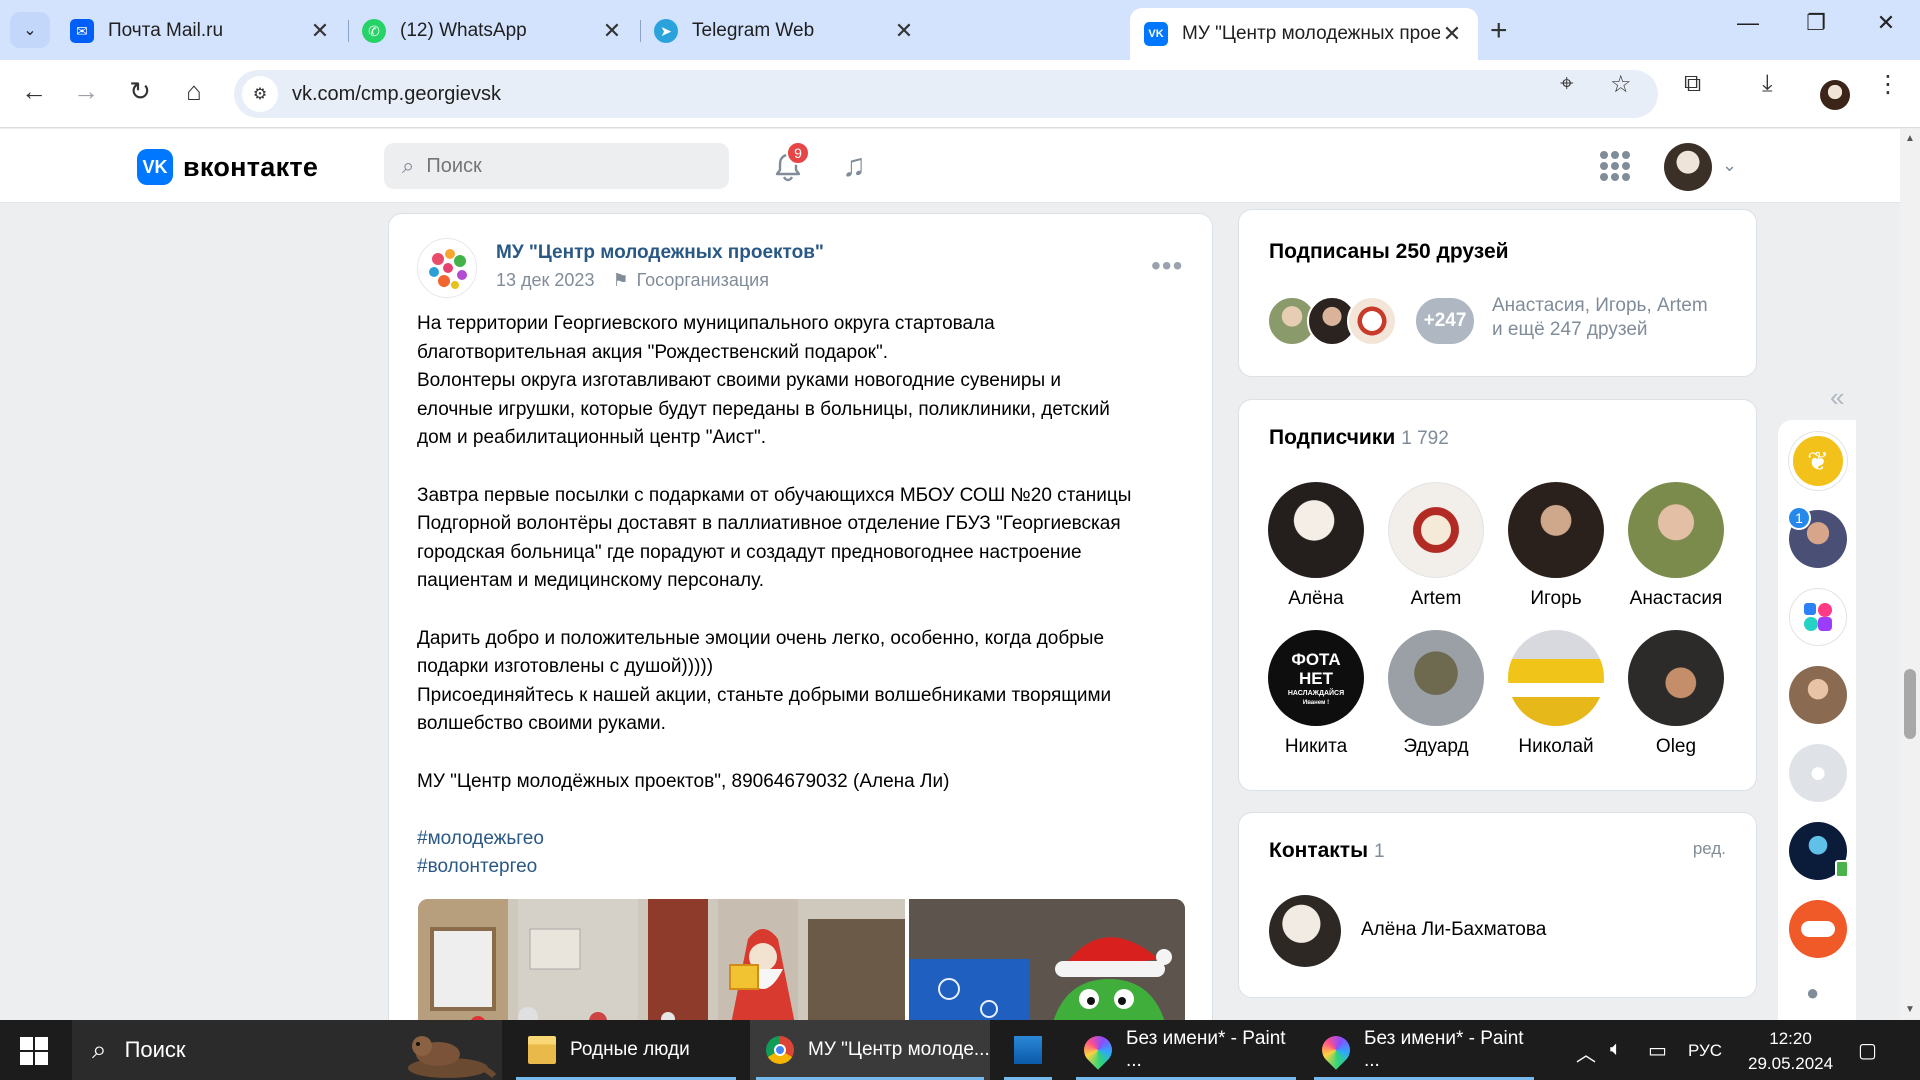 The height and width of the screenshot is (1080, 1920). What do you see at coordinates (566, 166) in the screenshot?
I see `vk-search-input` at bounding box center [566, 166].